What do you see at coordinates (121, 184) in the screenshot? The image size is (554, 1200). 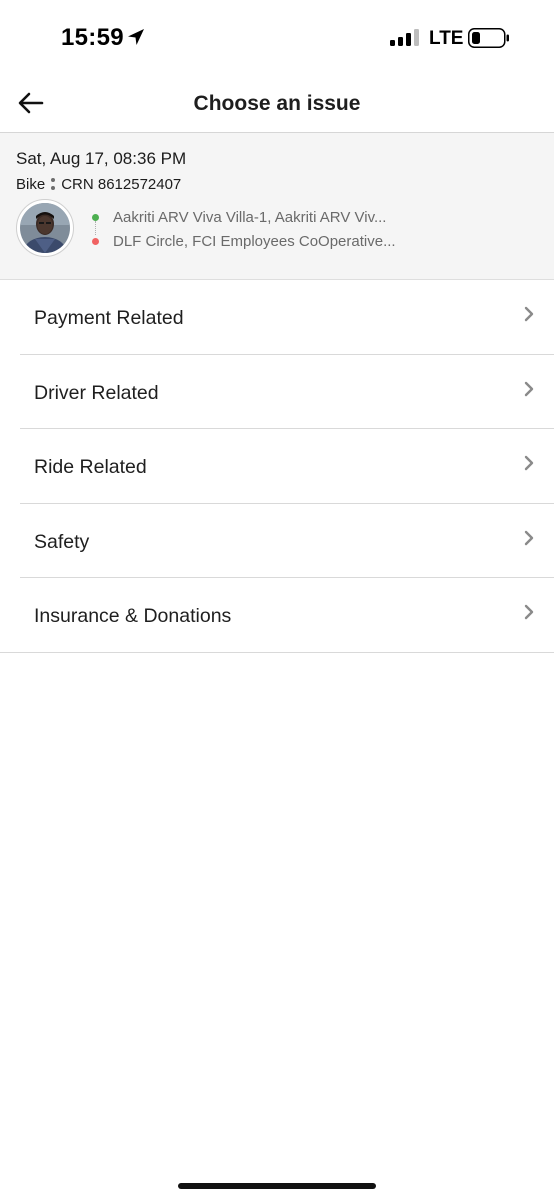 I see `ride-crn: CRN 8612572407` at bounding box center [121, 184].